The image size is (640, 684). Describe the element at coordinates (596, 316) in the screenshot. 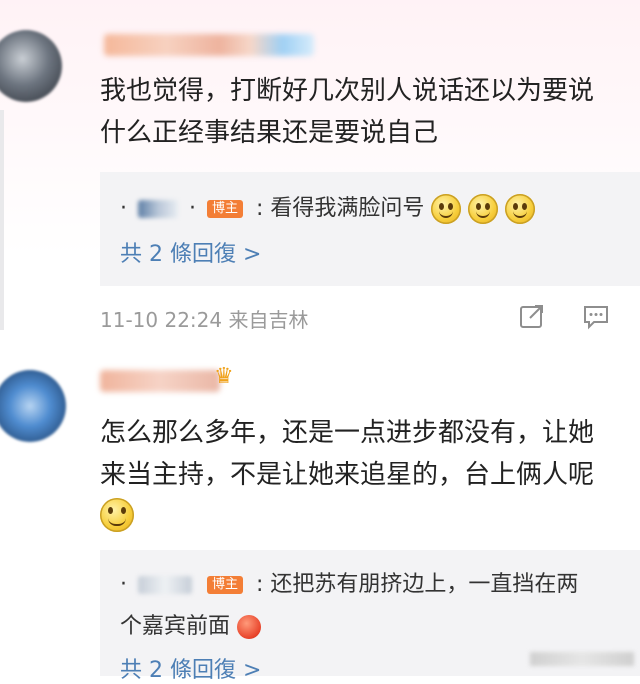

I see `comment-icon` at that location.